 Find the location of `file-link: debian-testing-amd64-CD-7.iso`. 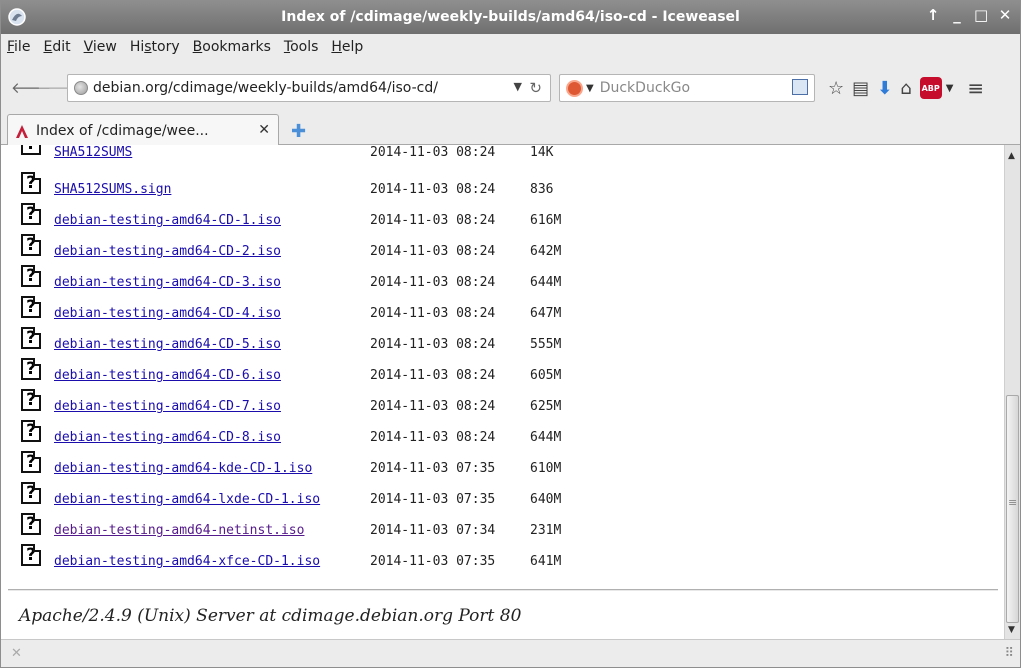

file-link: debian-testing-amd64-CD-7.iso is located at coordinates (167, 406).